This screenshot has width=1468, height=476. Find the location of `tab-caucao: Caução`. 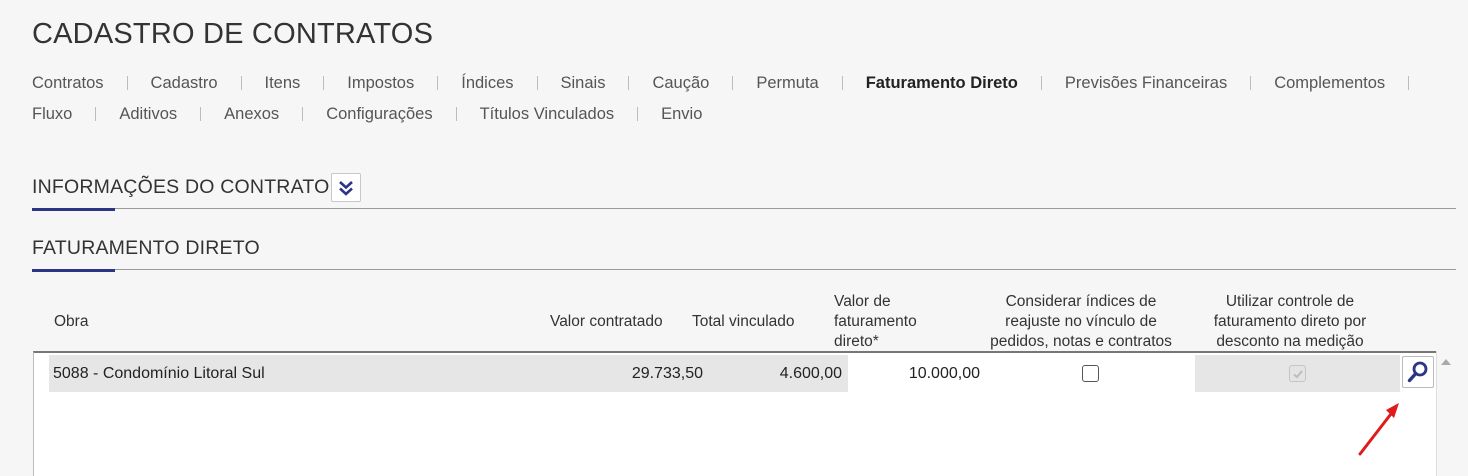

tab-caucao: Caução is located at coordinates (680, 83).